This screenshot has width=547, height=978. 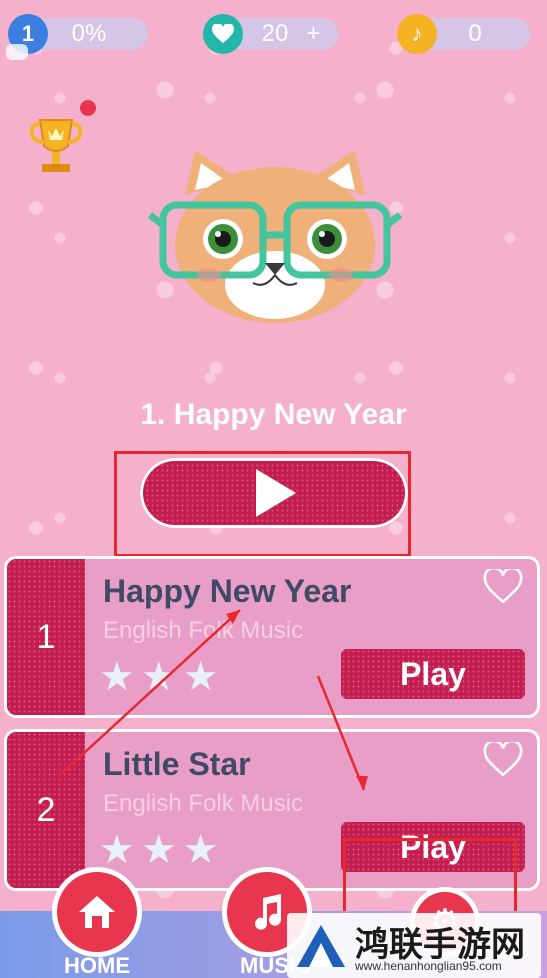 What do you see at coordinates (227, 591) in the screenshot?
I see `song-title: Happy New Year` at bounding box center [227, 591].